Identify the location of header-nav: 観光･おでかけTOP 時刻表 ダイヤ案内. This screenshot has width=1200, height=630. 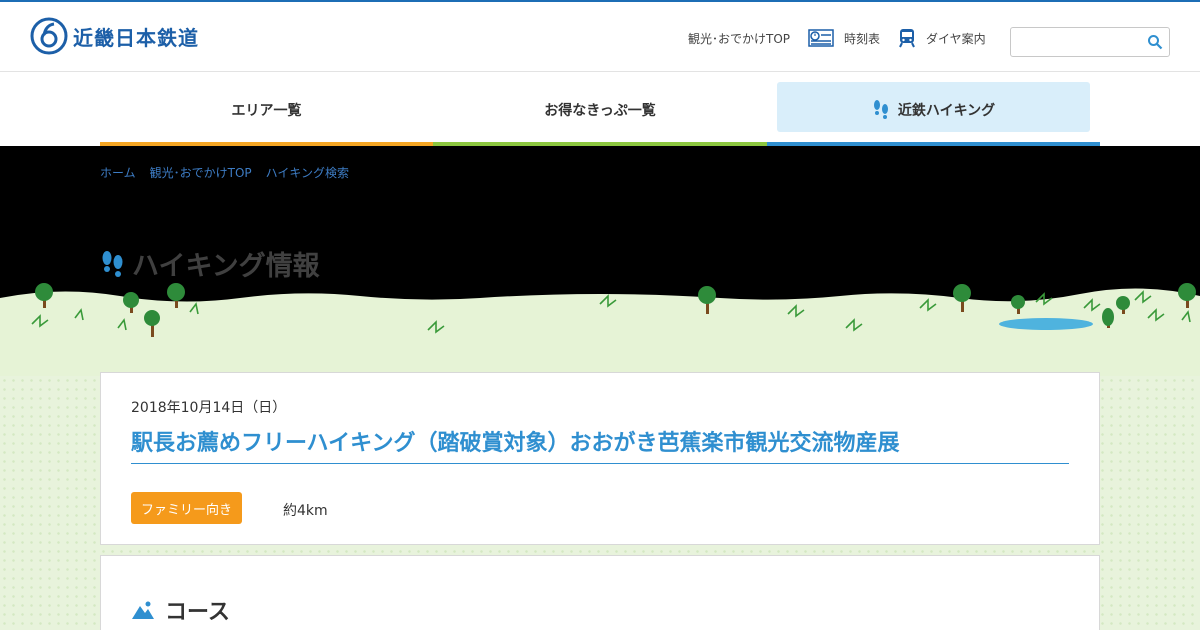
(846, 38).